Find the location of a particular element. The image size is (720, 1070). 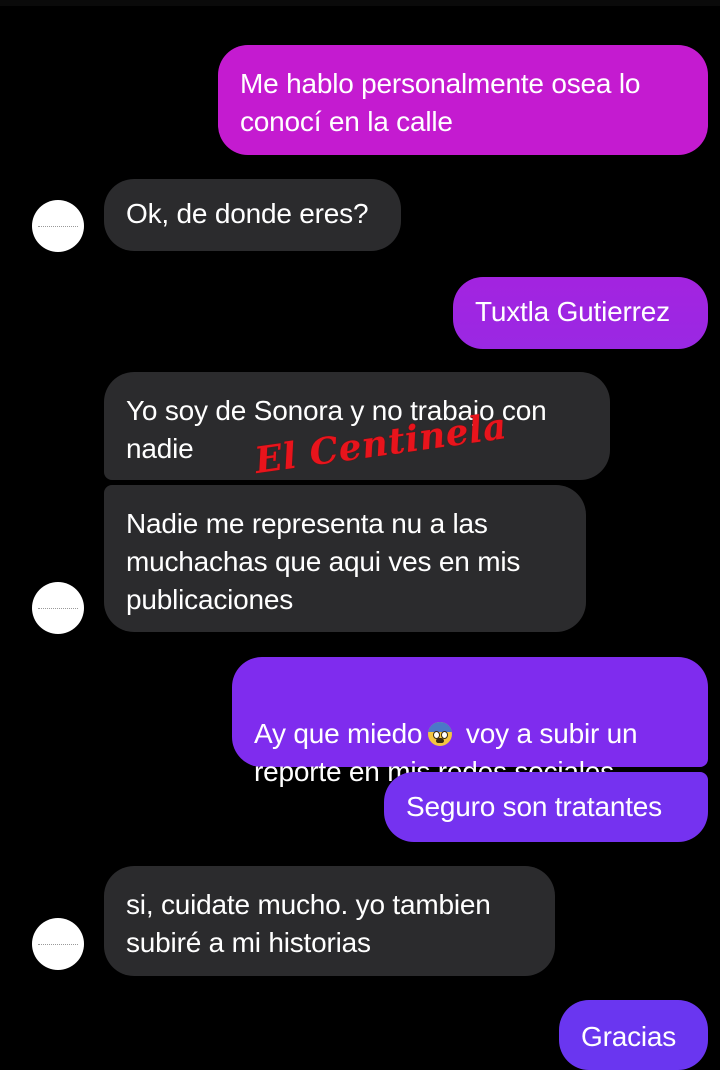

top-edge is located at coordinates (360, 3).